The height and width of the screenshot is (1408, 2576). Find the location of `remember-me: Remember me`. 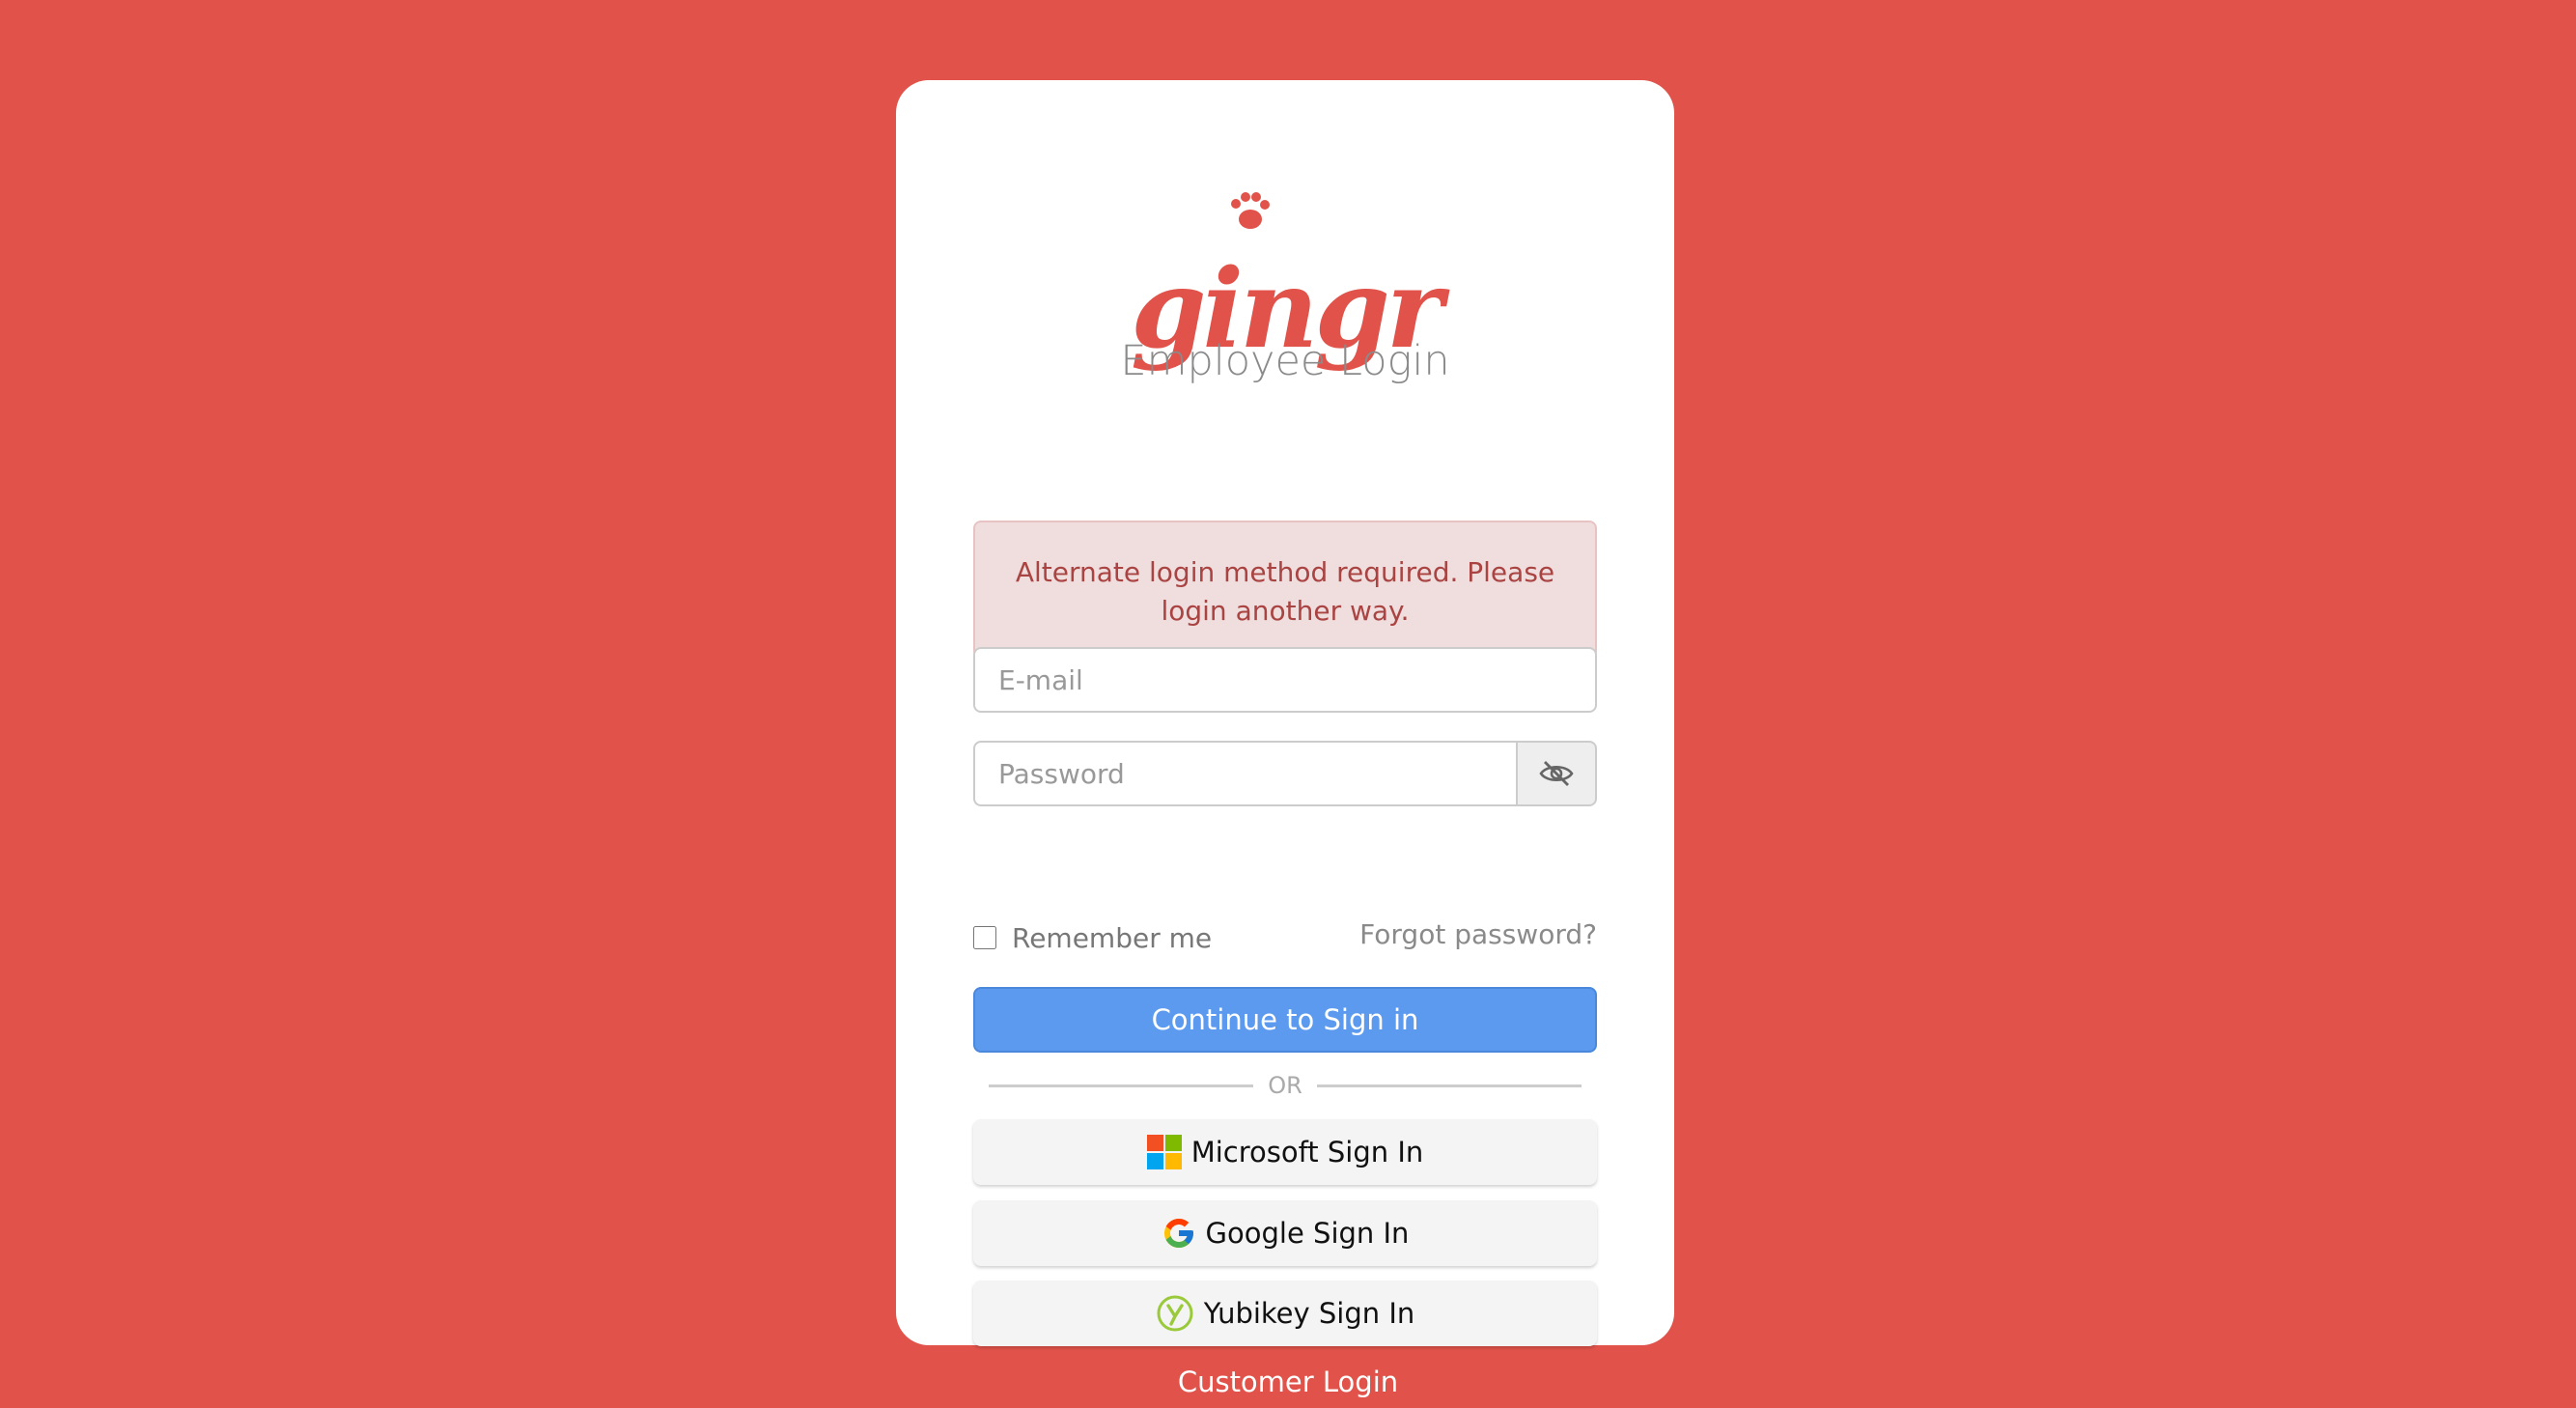

remember-me: Remember me is located at coordinates (1093, 937).